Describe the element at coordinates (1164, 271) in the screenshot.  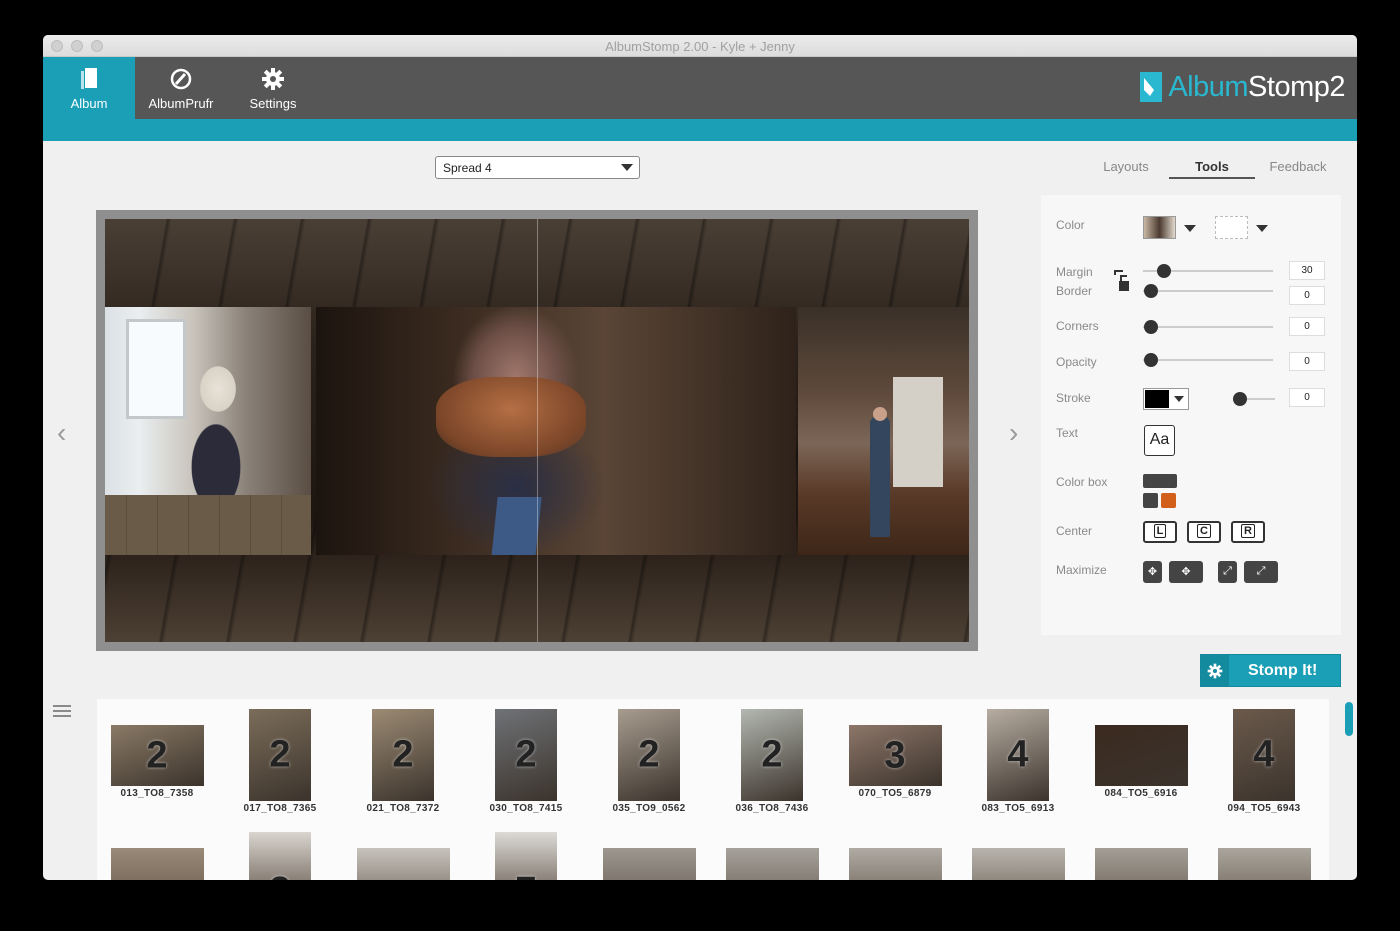
I see `margin-slider-knob` at that location.